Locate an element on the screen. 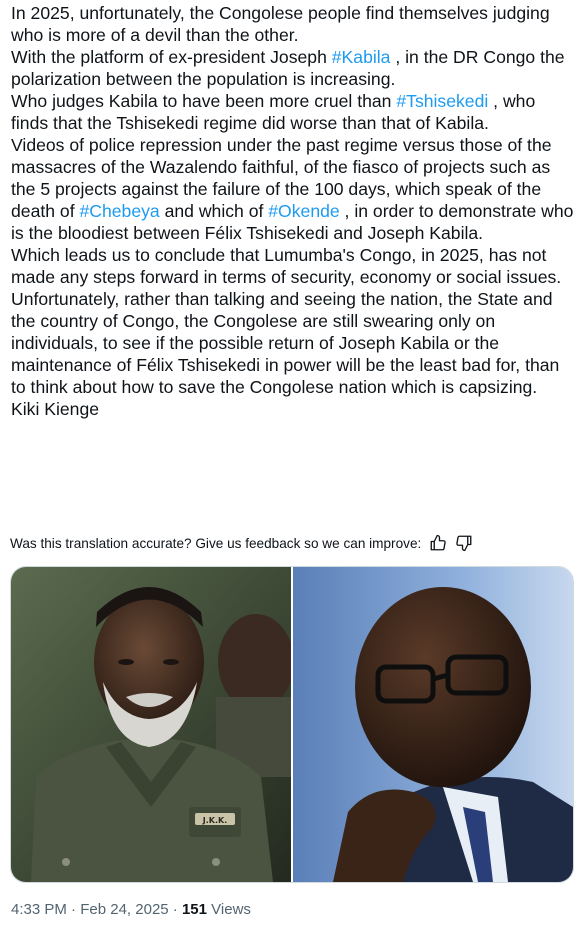  hashtag-link: #Okende is located at coordinates (303, 211).